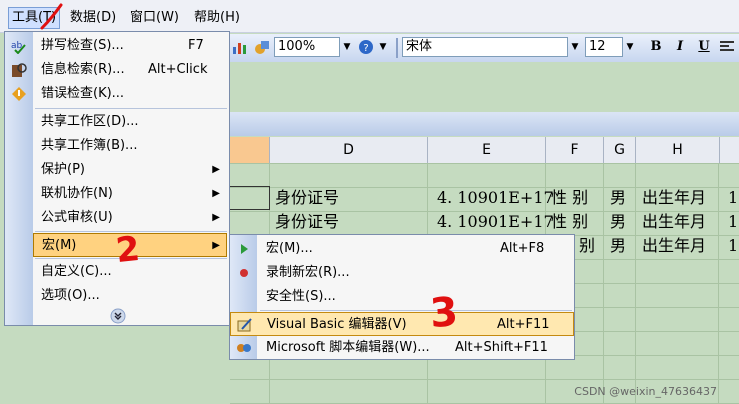 The image size is (739, 404). What do you see at coordinates (733, 222) in the screenshot?
I see `cell-i2: 1` at bounding box center [733, 222].